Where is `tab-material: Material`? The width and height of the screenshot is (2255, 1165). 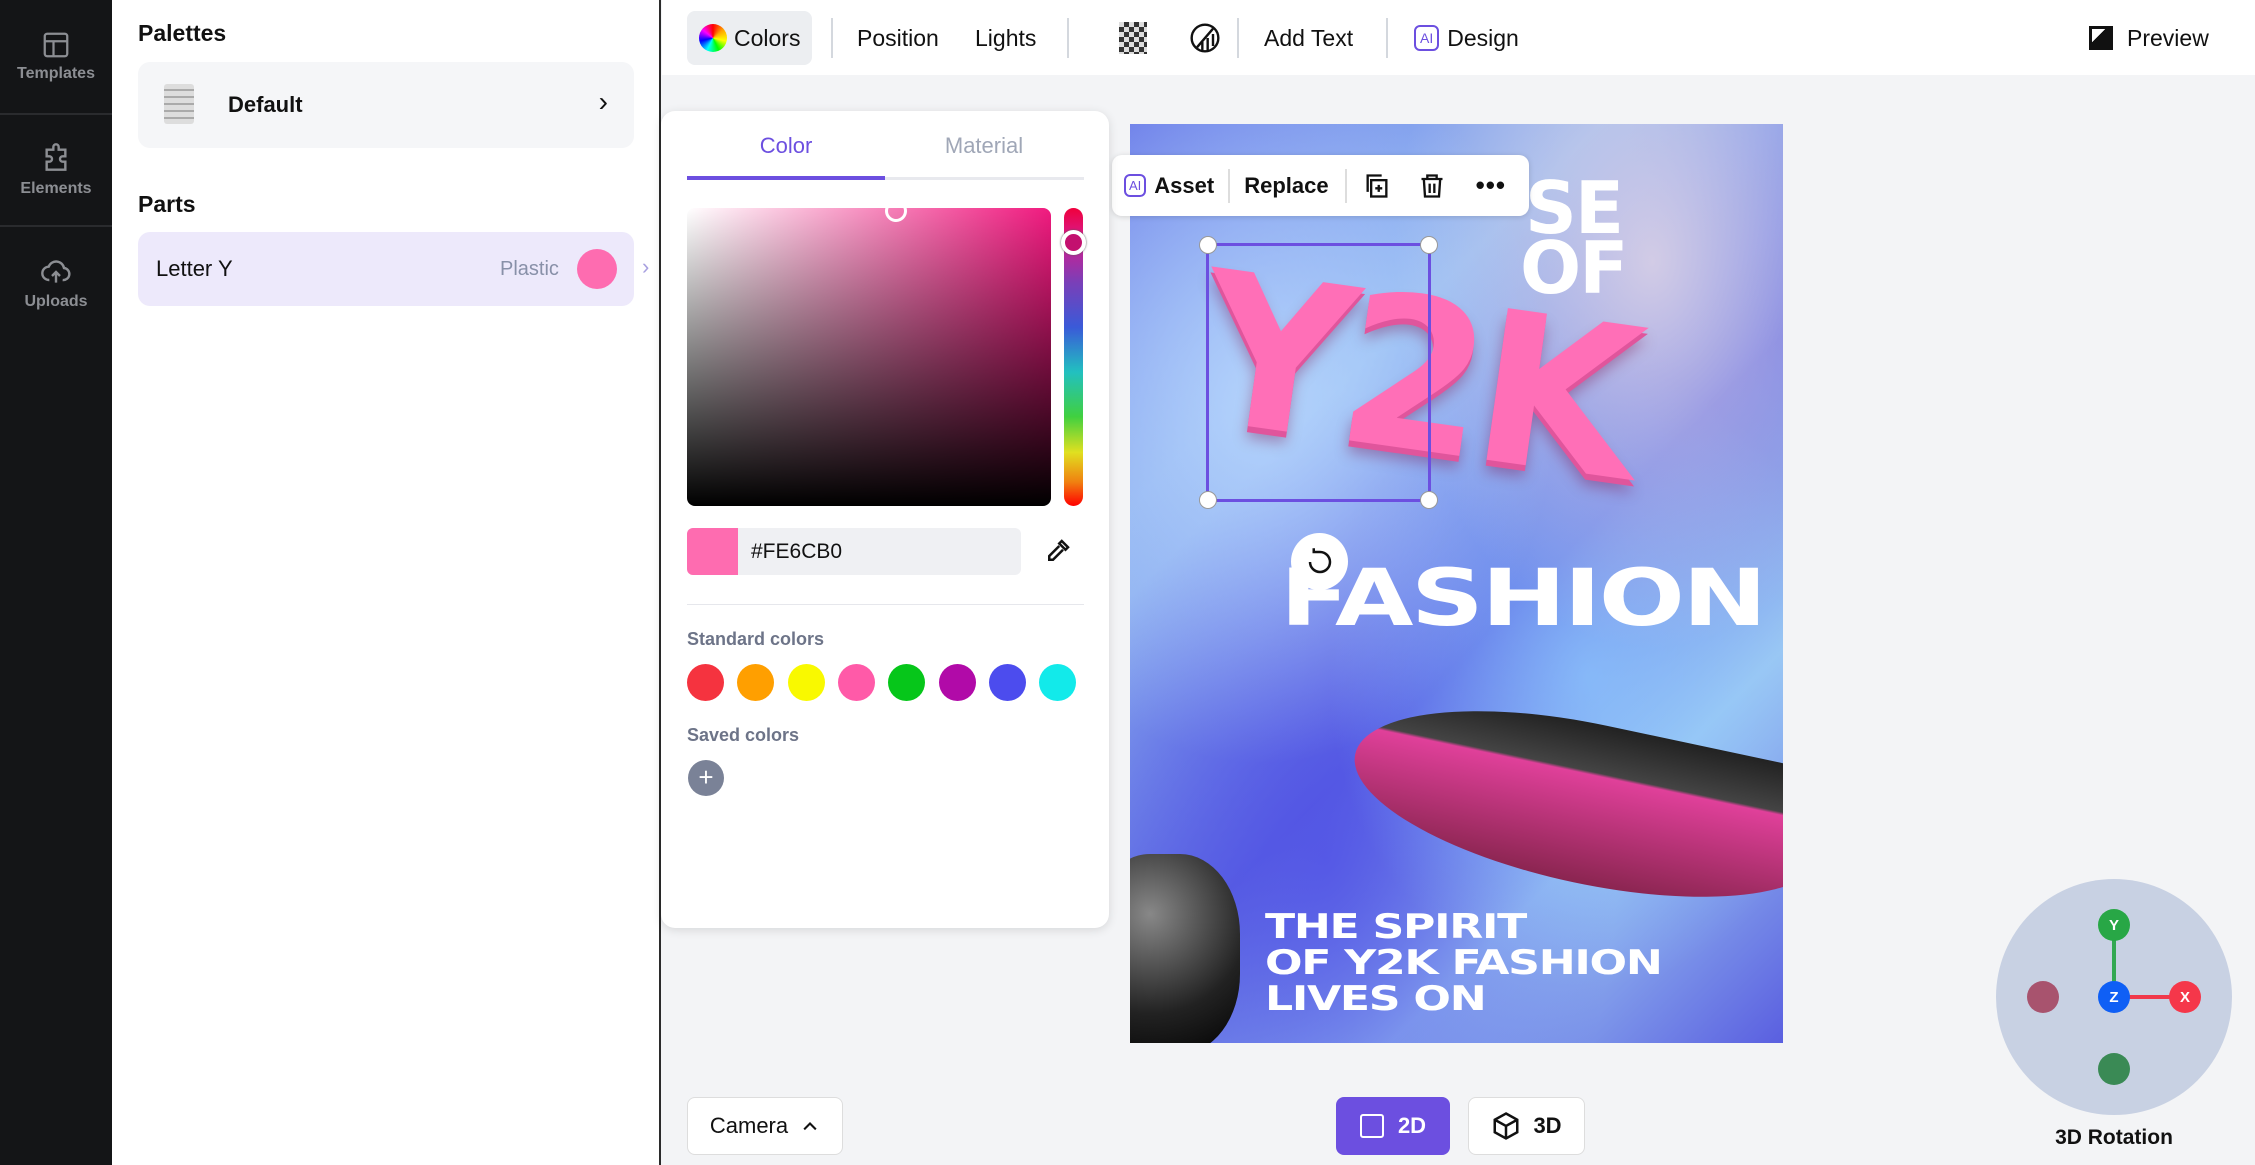
tab-material: Material is located at coordinates (984, 146).